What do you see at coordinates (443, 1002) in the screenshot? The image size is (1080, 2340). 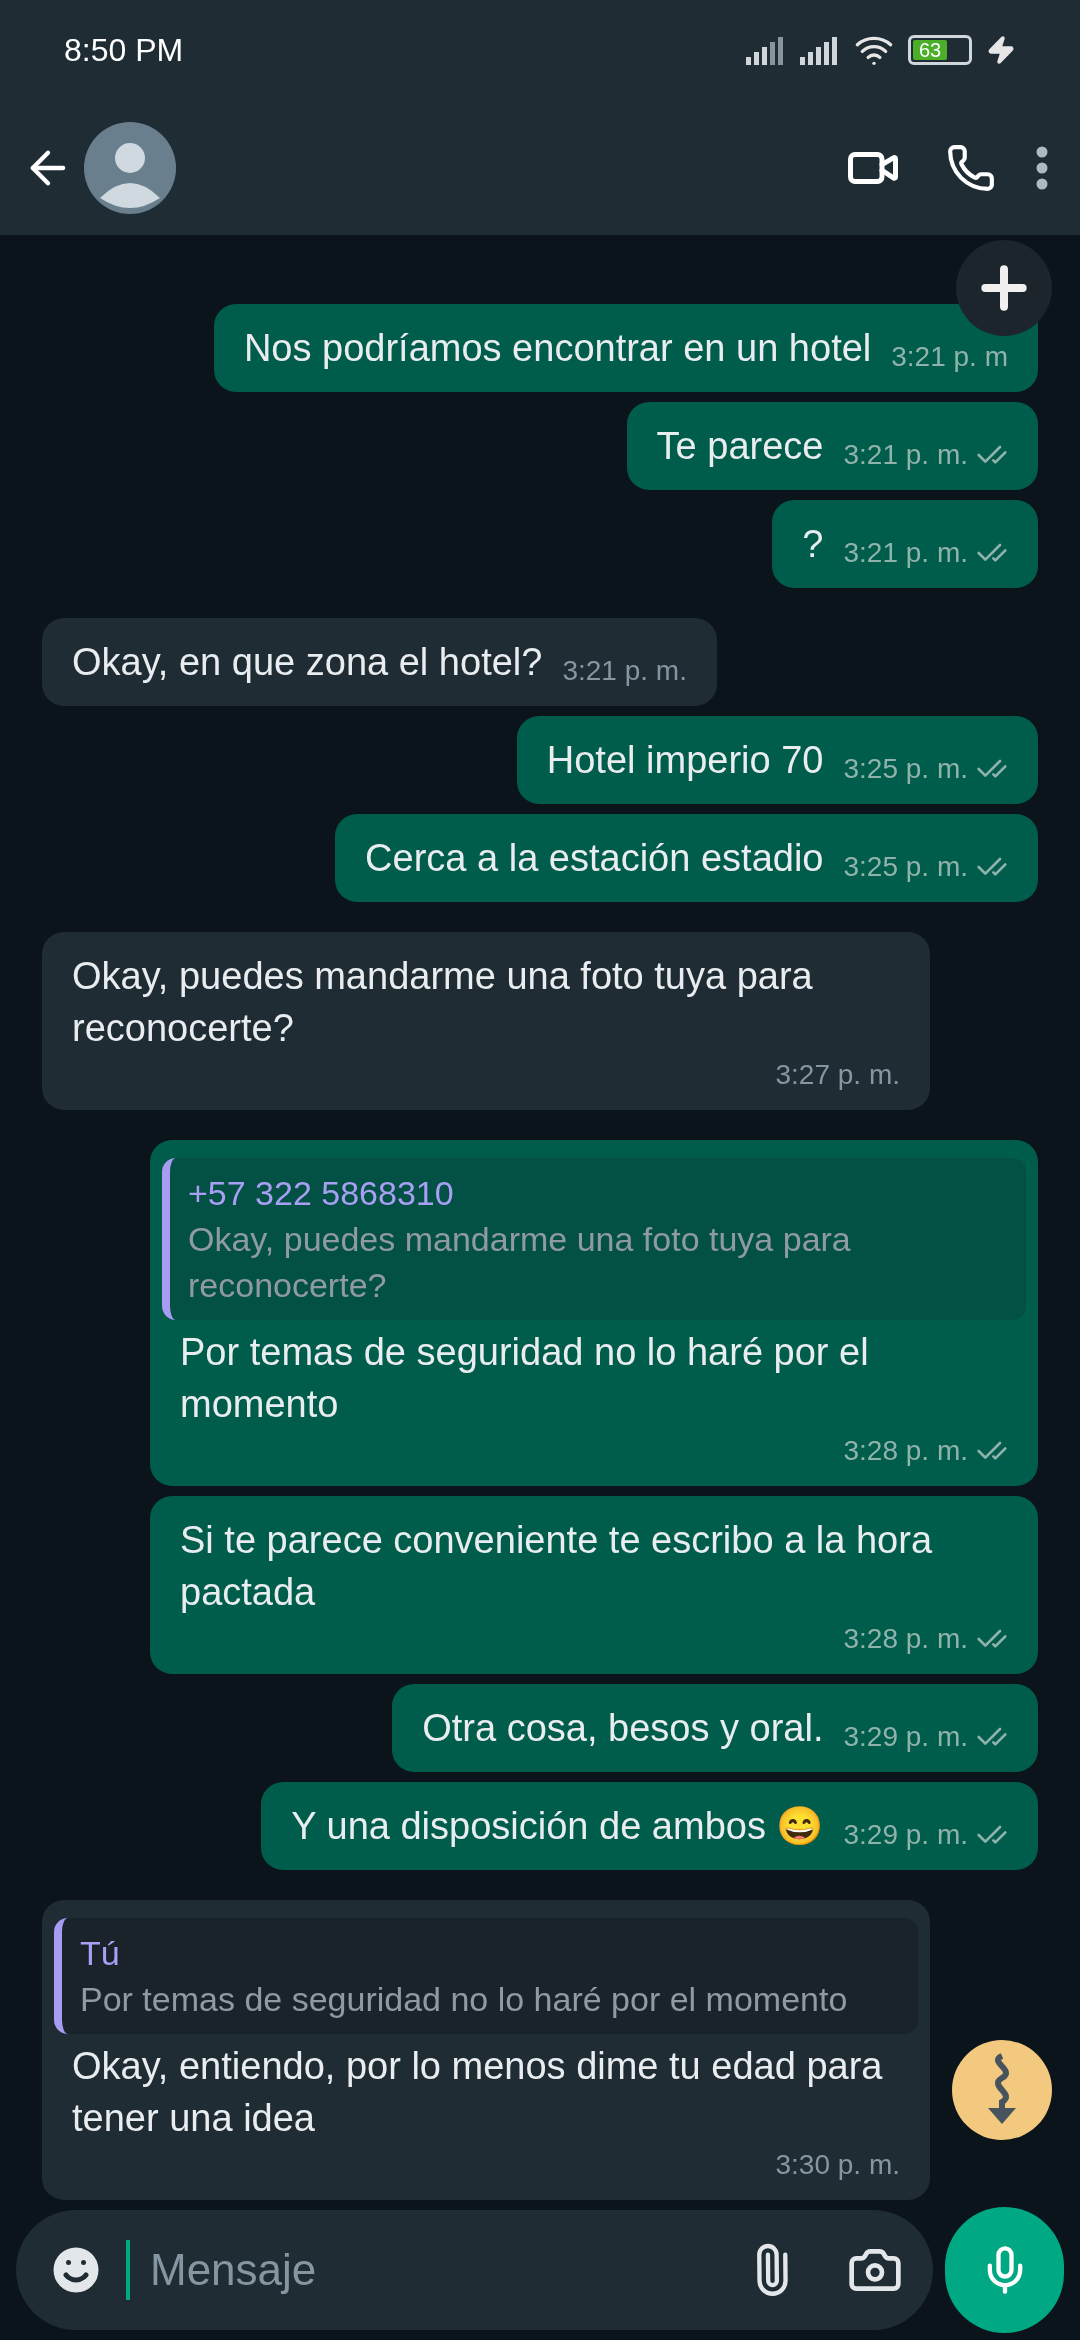 I see `message-text: Okay, puedes mandarme una foto tuya para reconocerte?` at bounding box center [443, 1002].